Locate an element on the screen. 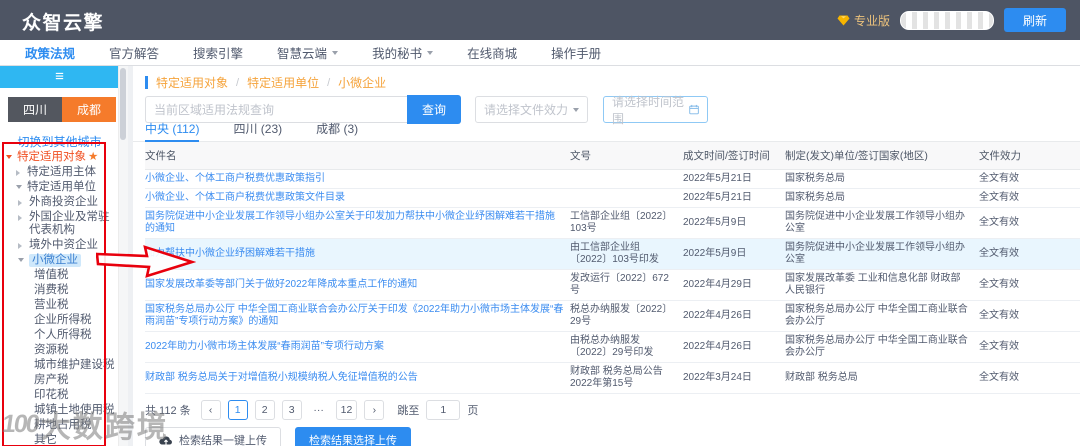  jump-to-page: 跳至 页 is located at coordinates (437, 410).